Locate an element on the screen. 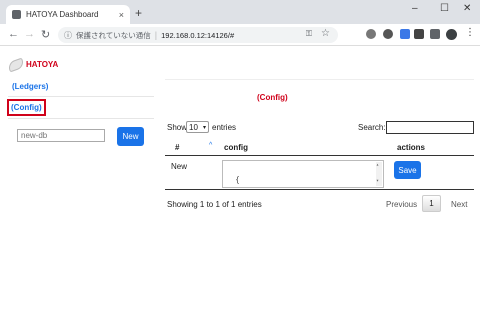  app-logo: HATOYA is located at coordinates (33, 64).